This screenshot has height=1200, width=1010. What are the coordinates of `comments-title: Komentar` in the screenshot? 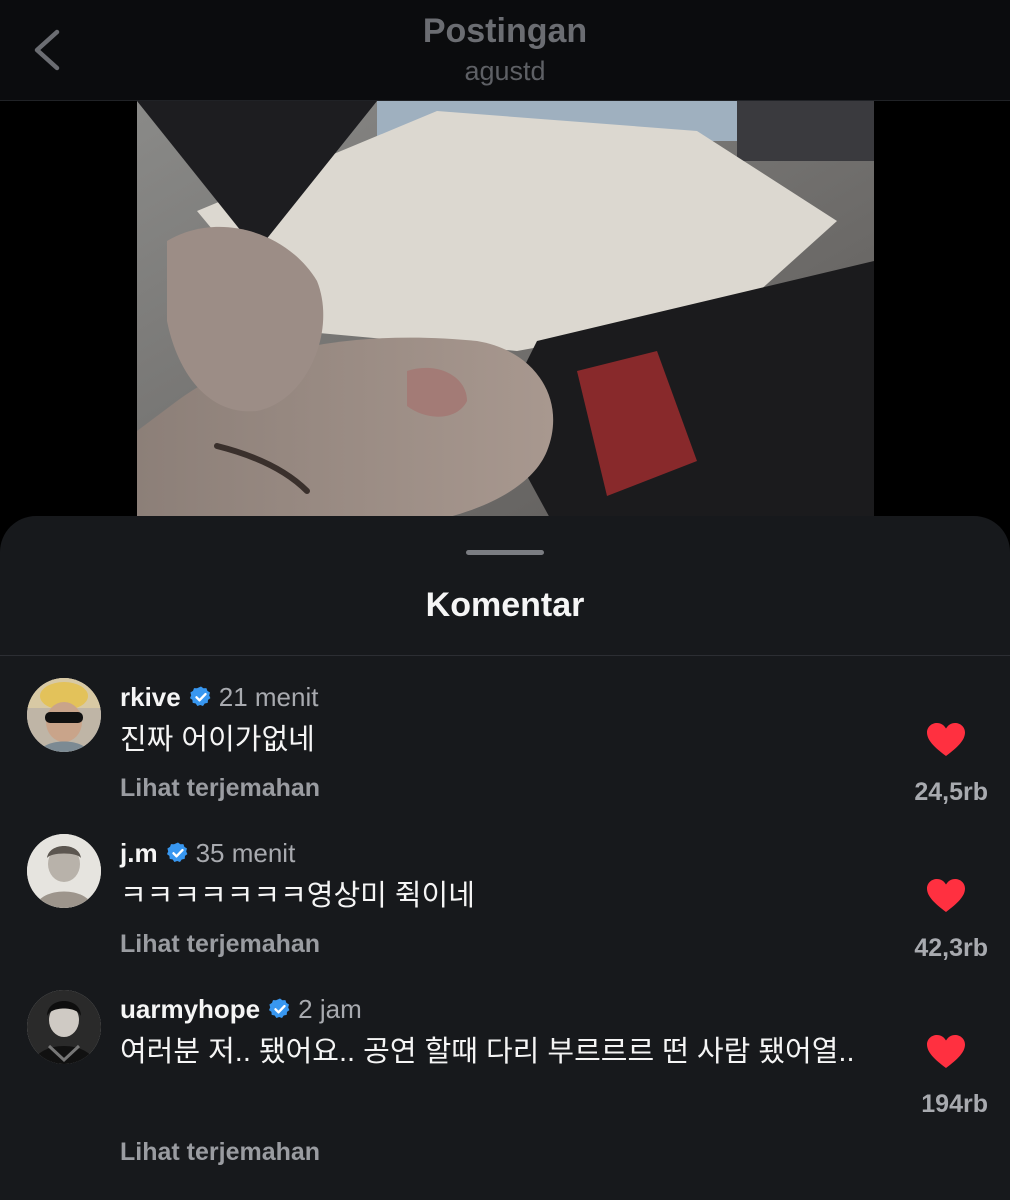 It's located at (505, 605).